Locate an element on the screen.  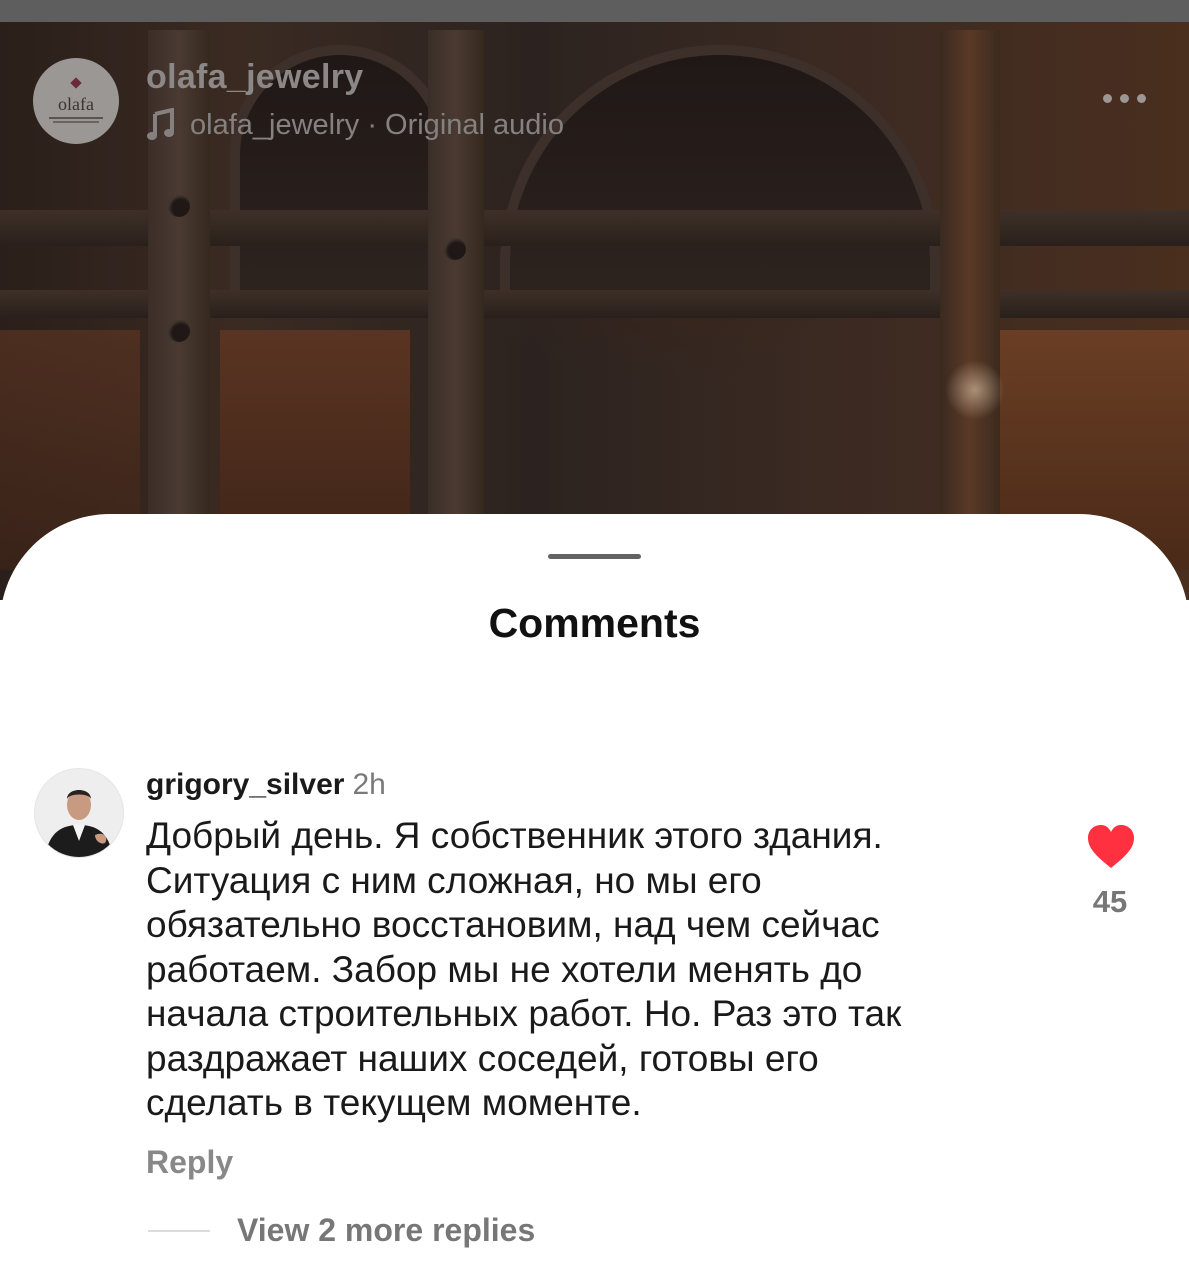
account-username: olafa_jewelry is located at coordinates (254, 77).